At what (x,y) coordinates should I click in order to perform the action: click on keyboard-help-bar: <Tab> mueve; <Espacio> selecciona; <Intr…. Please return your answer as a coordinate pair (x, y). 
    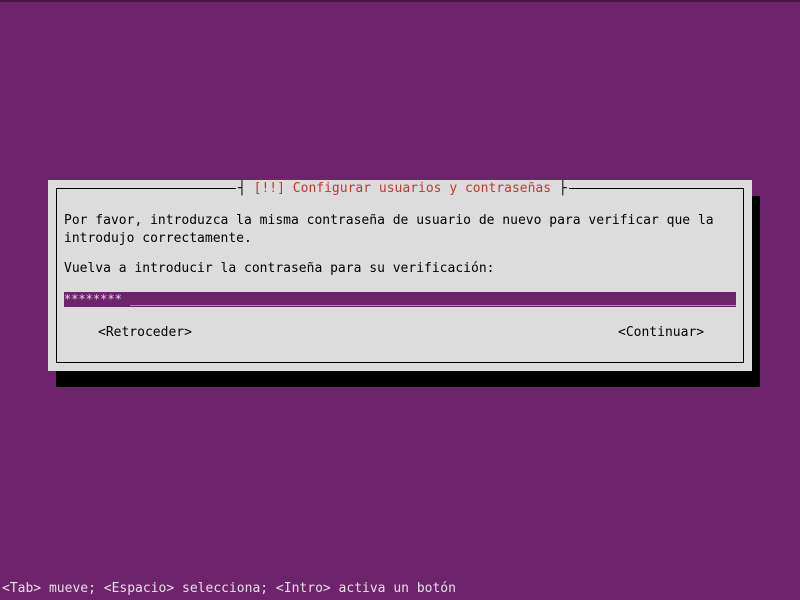
    Looking at the image, I should click on (229, 588).